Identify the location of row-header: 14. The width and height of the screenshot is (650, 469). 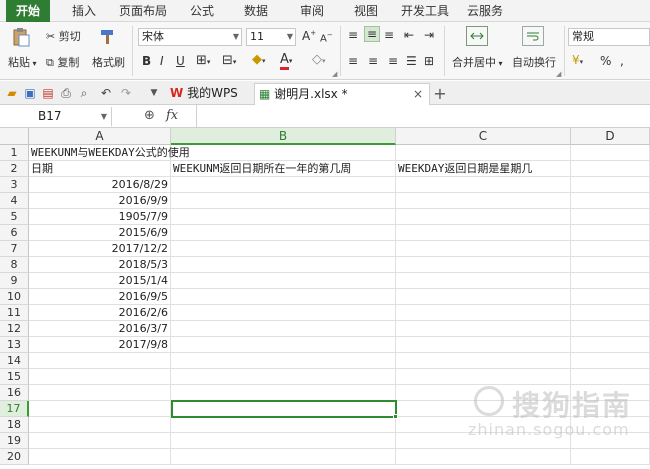
(14, 361).